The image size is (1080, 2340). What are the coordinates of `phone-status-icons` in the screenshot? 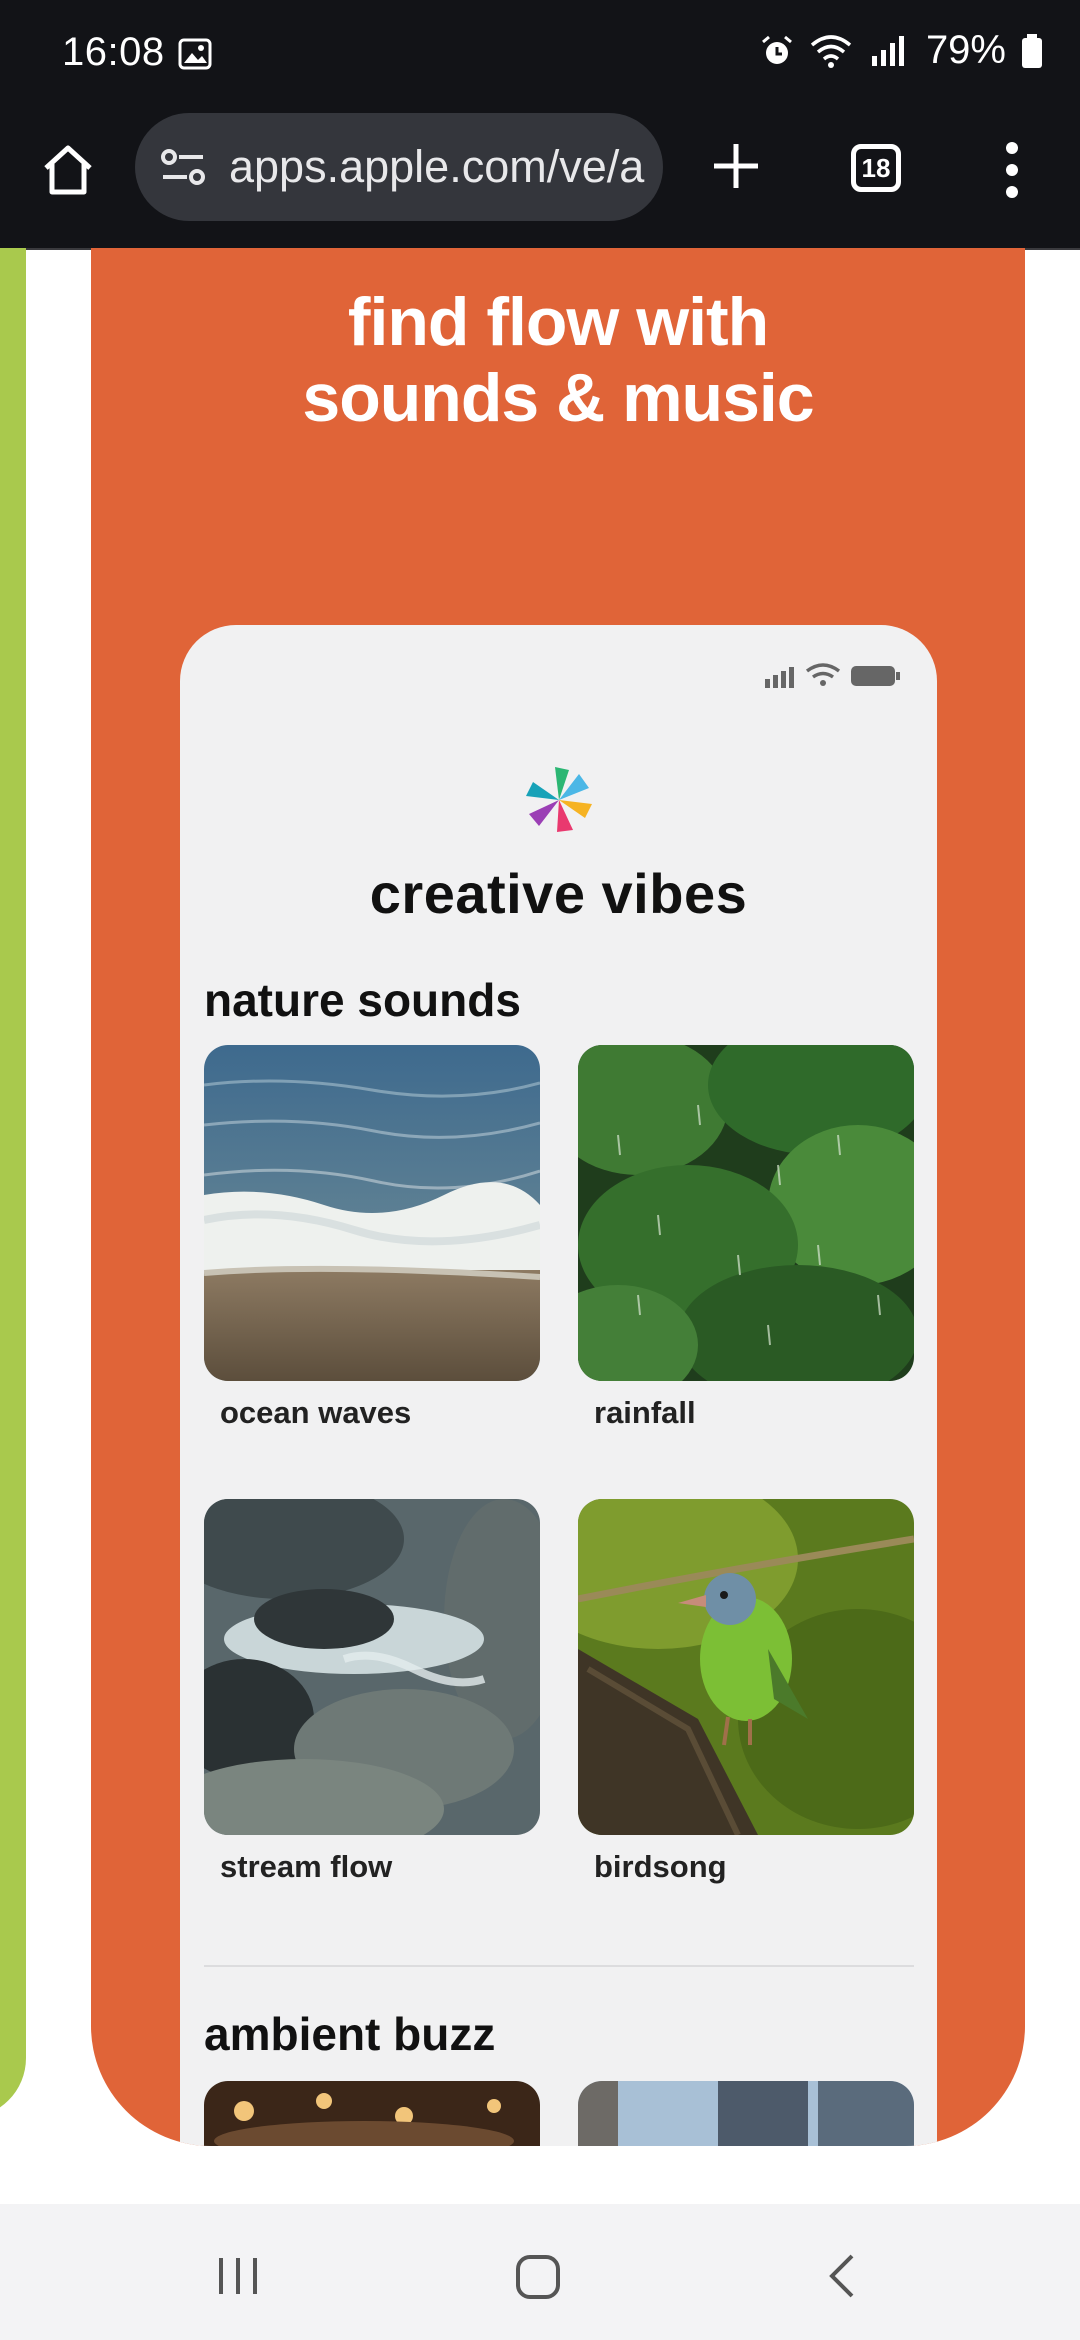 It's located at (832, 675).